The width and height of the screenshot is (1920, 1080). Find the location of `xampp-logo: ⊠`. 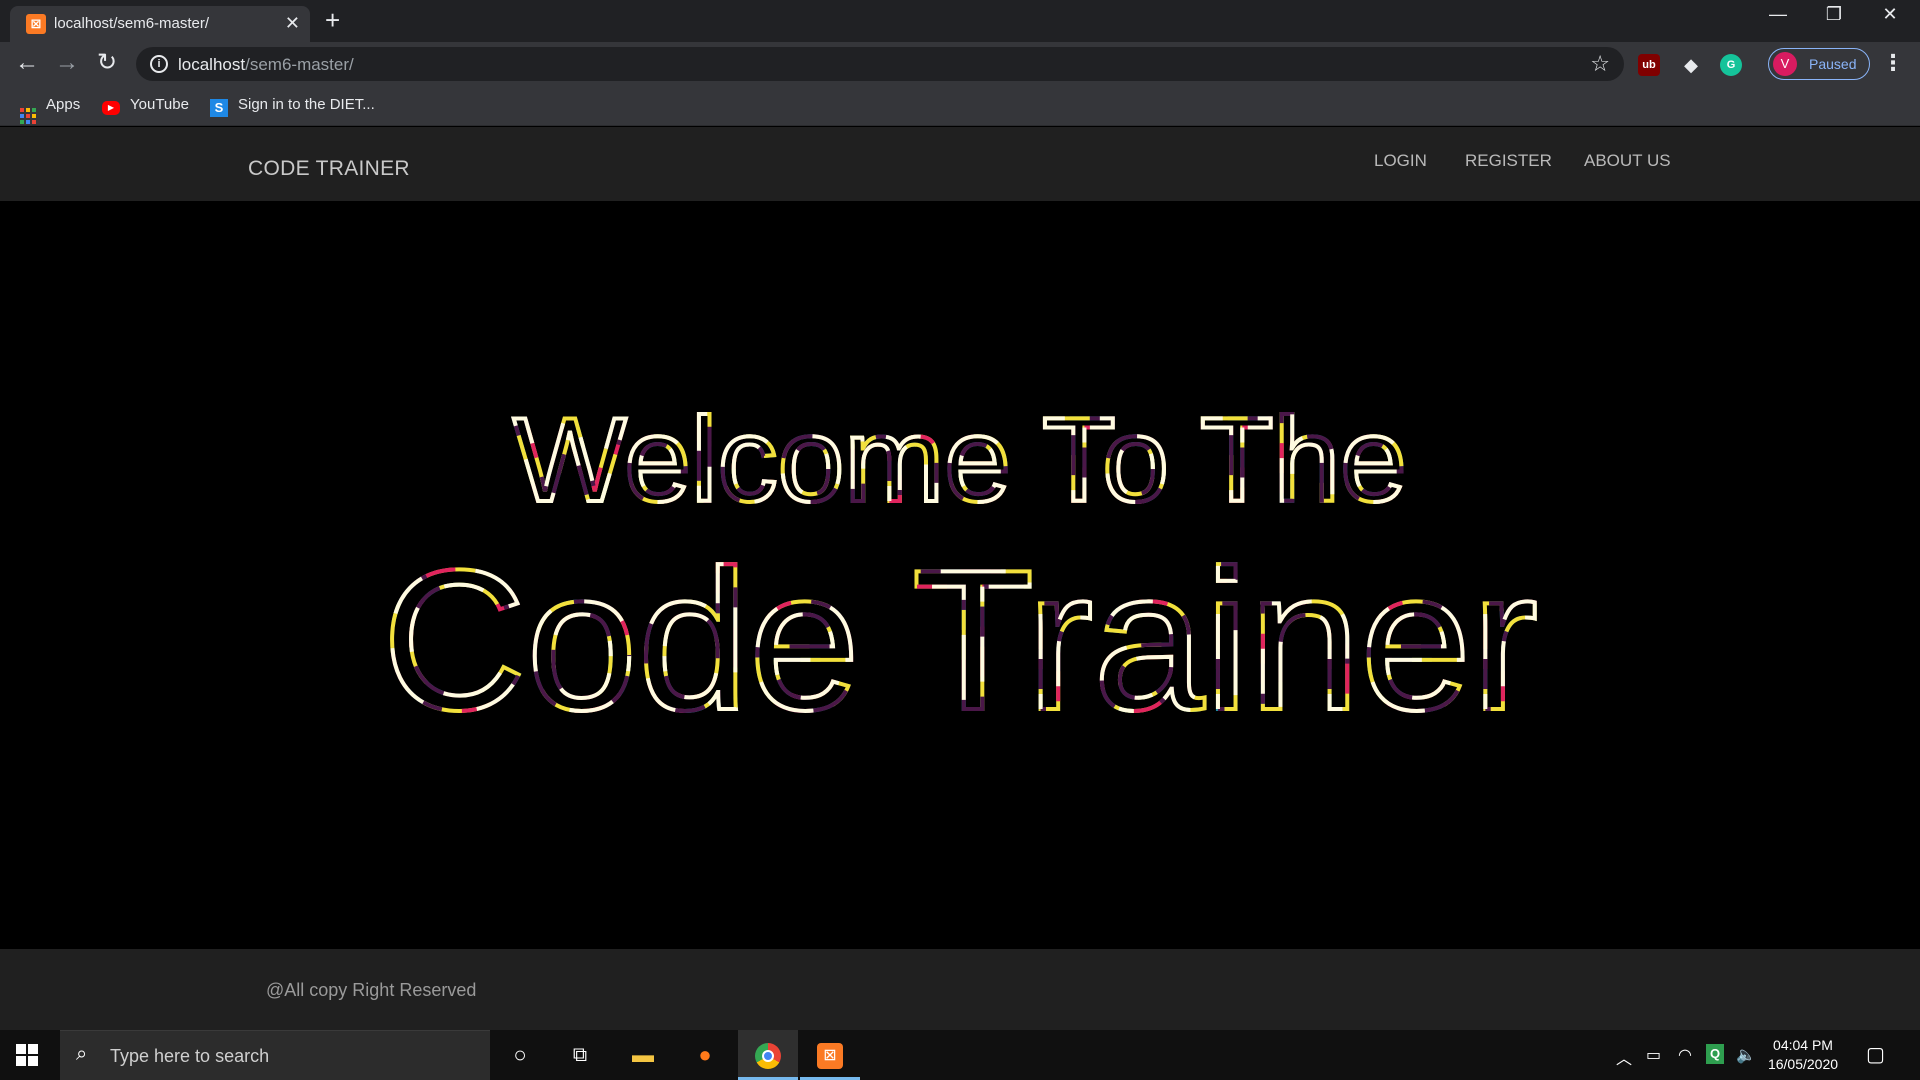

xampp-logo: ⊠ is located at coordinates (830, 1056).